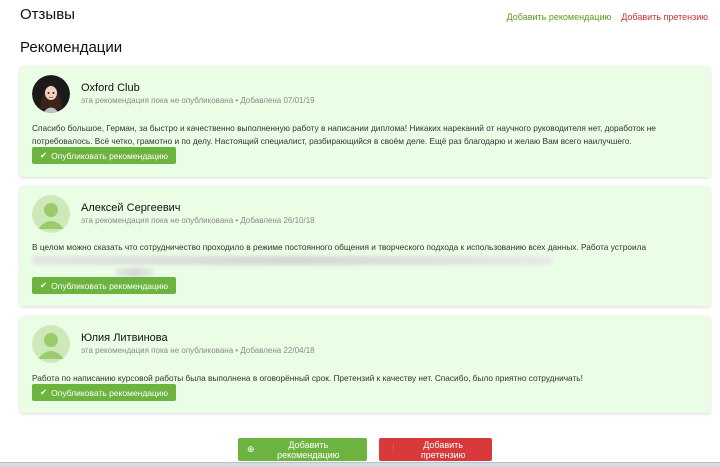  What do you see at coordinates (251, 449) in the screenshot?
I see `plus-circle-icon: ⊕` at bounding box center [251, 449].